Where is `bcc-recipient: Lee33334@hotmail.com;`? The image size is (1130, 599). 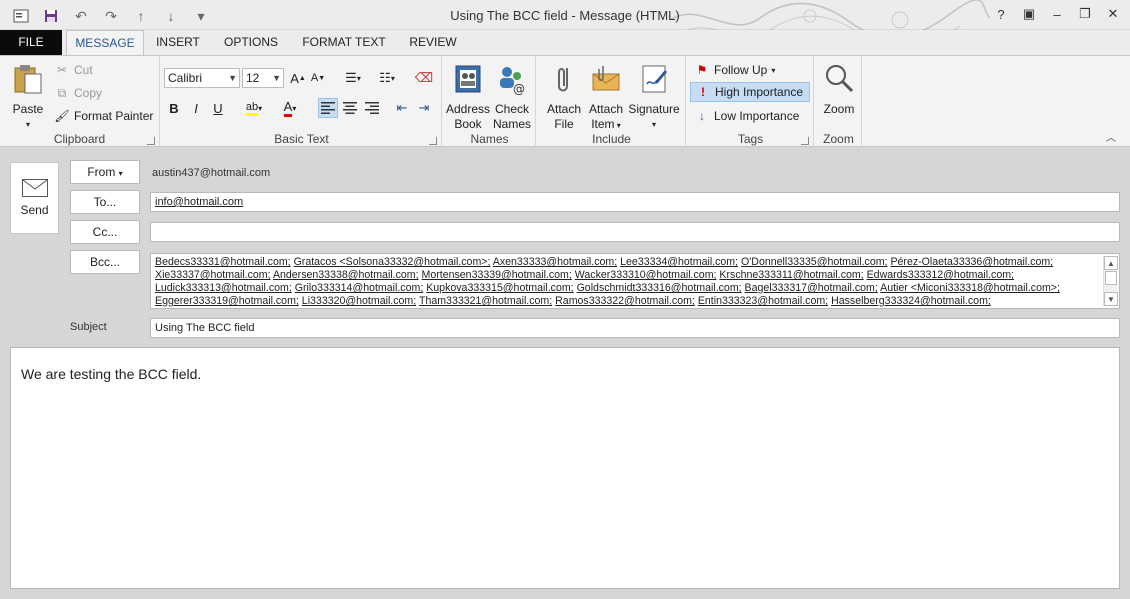
bcc-recipient: Lee33334@hotmail.com; is located at coordinates (679, 262).